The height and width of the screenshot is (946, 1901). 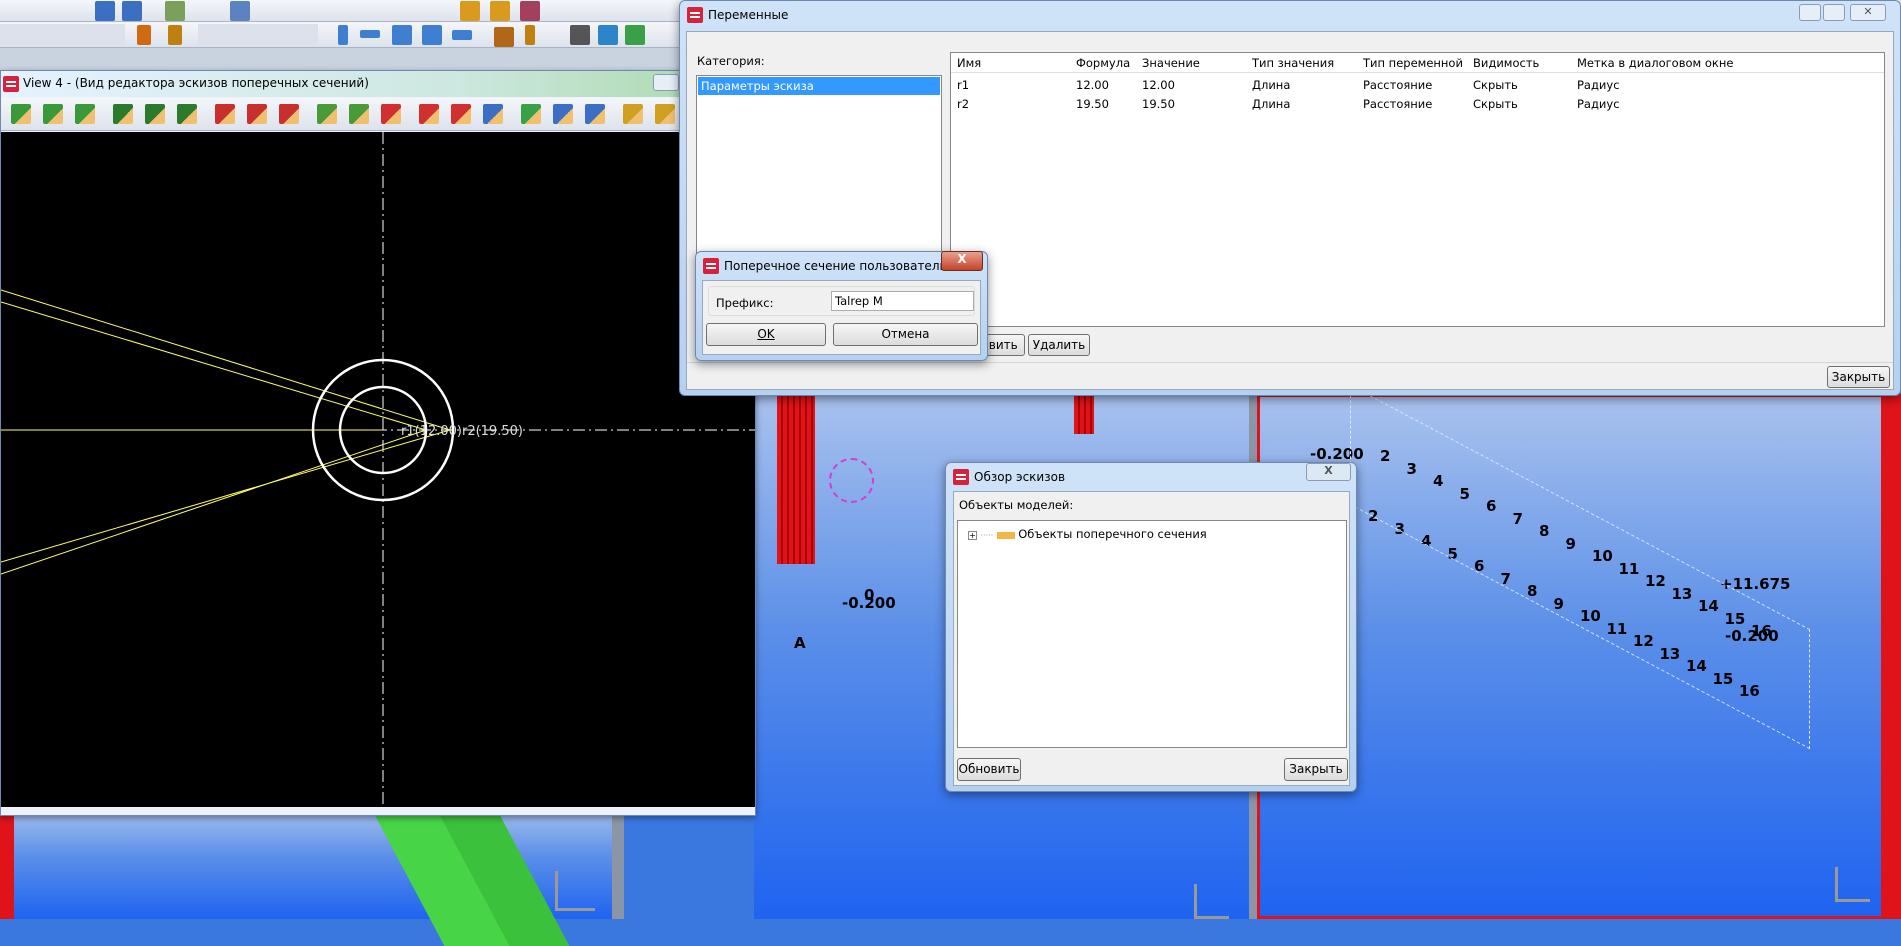 What do you see at coordinates (343, 35) in the screenshot?
I see `column-icon` at bounding box center [343, 35].